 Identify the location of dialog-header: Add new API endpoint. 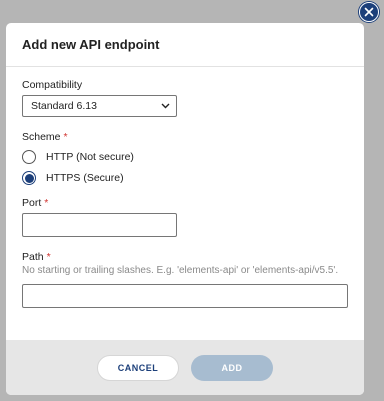
(185, 45).